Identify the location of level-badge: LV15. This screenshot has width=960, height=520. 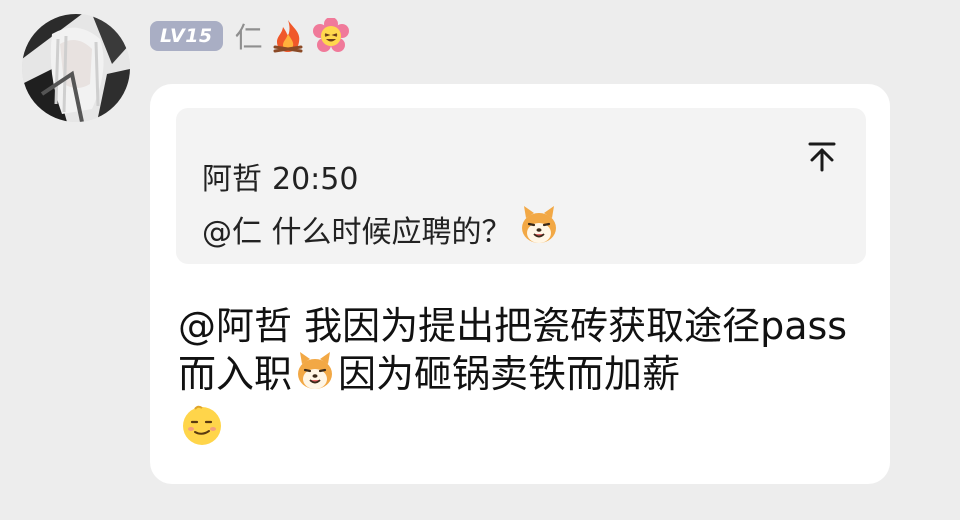
(186, 36).